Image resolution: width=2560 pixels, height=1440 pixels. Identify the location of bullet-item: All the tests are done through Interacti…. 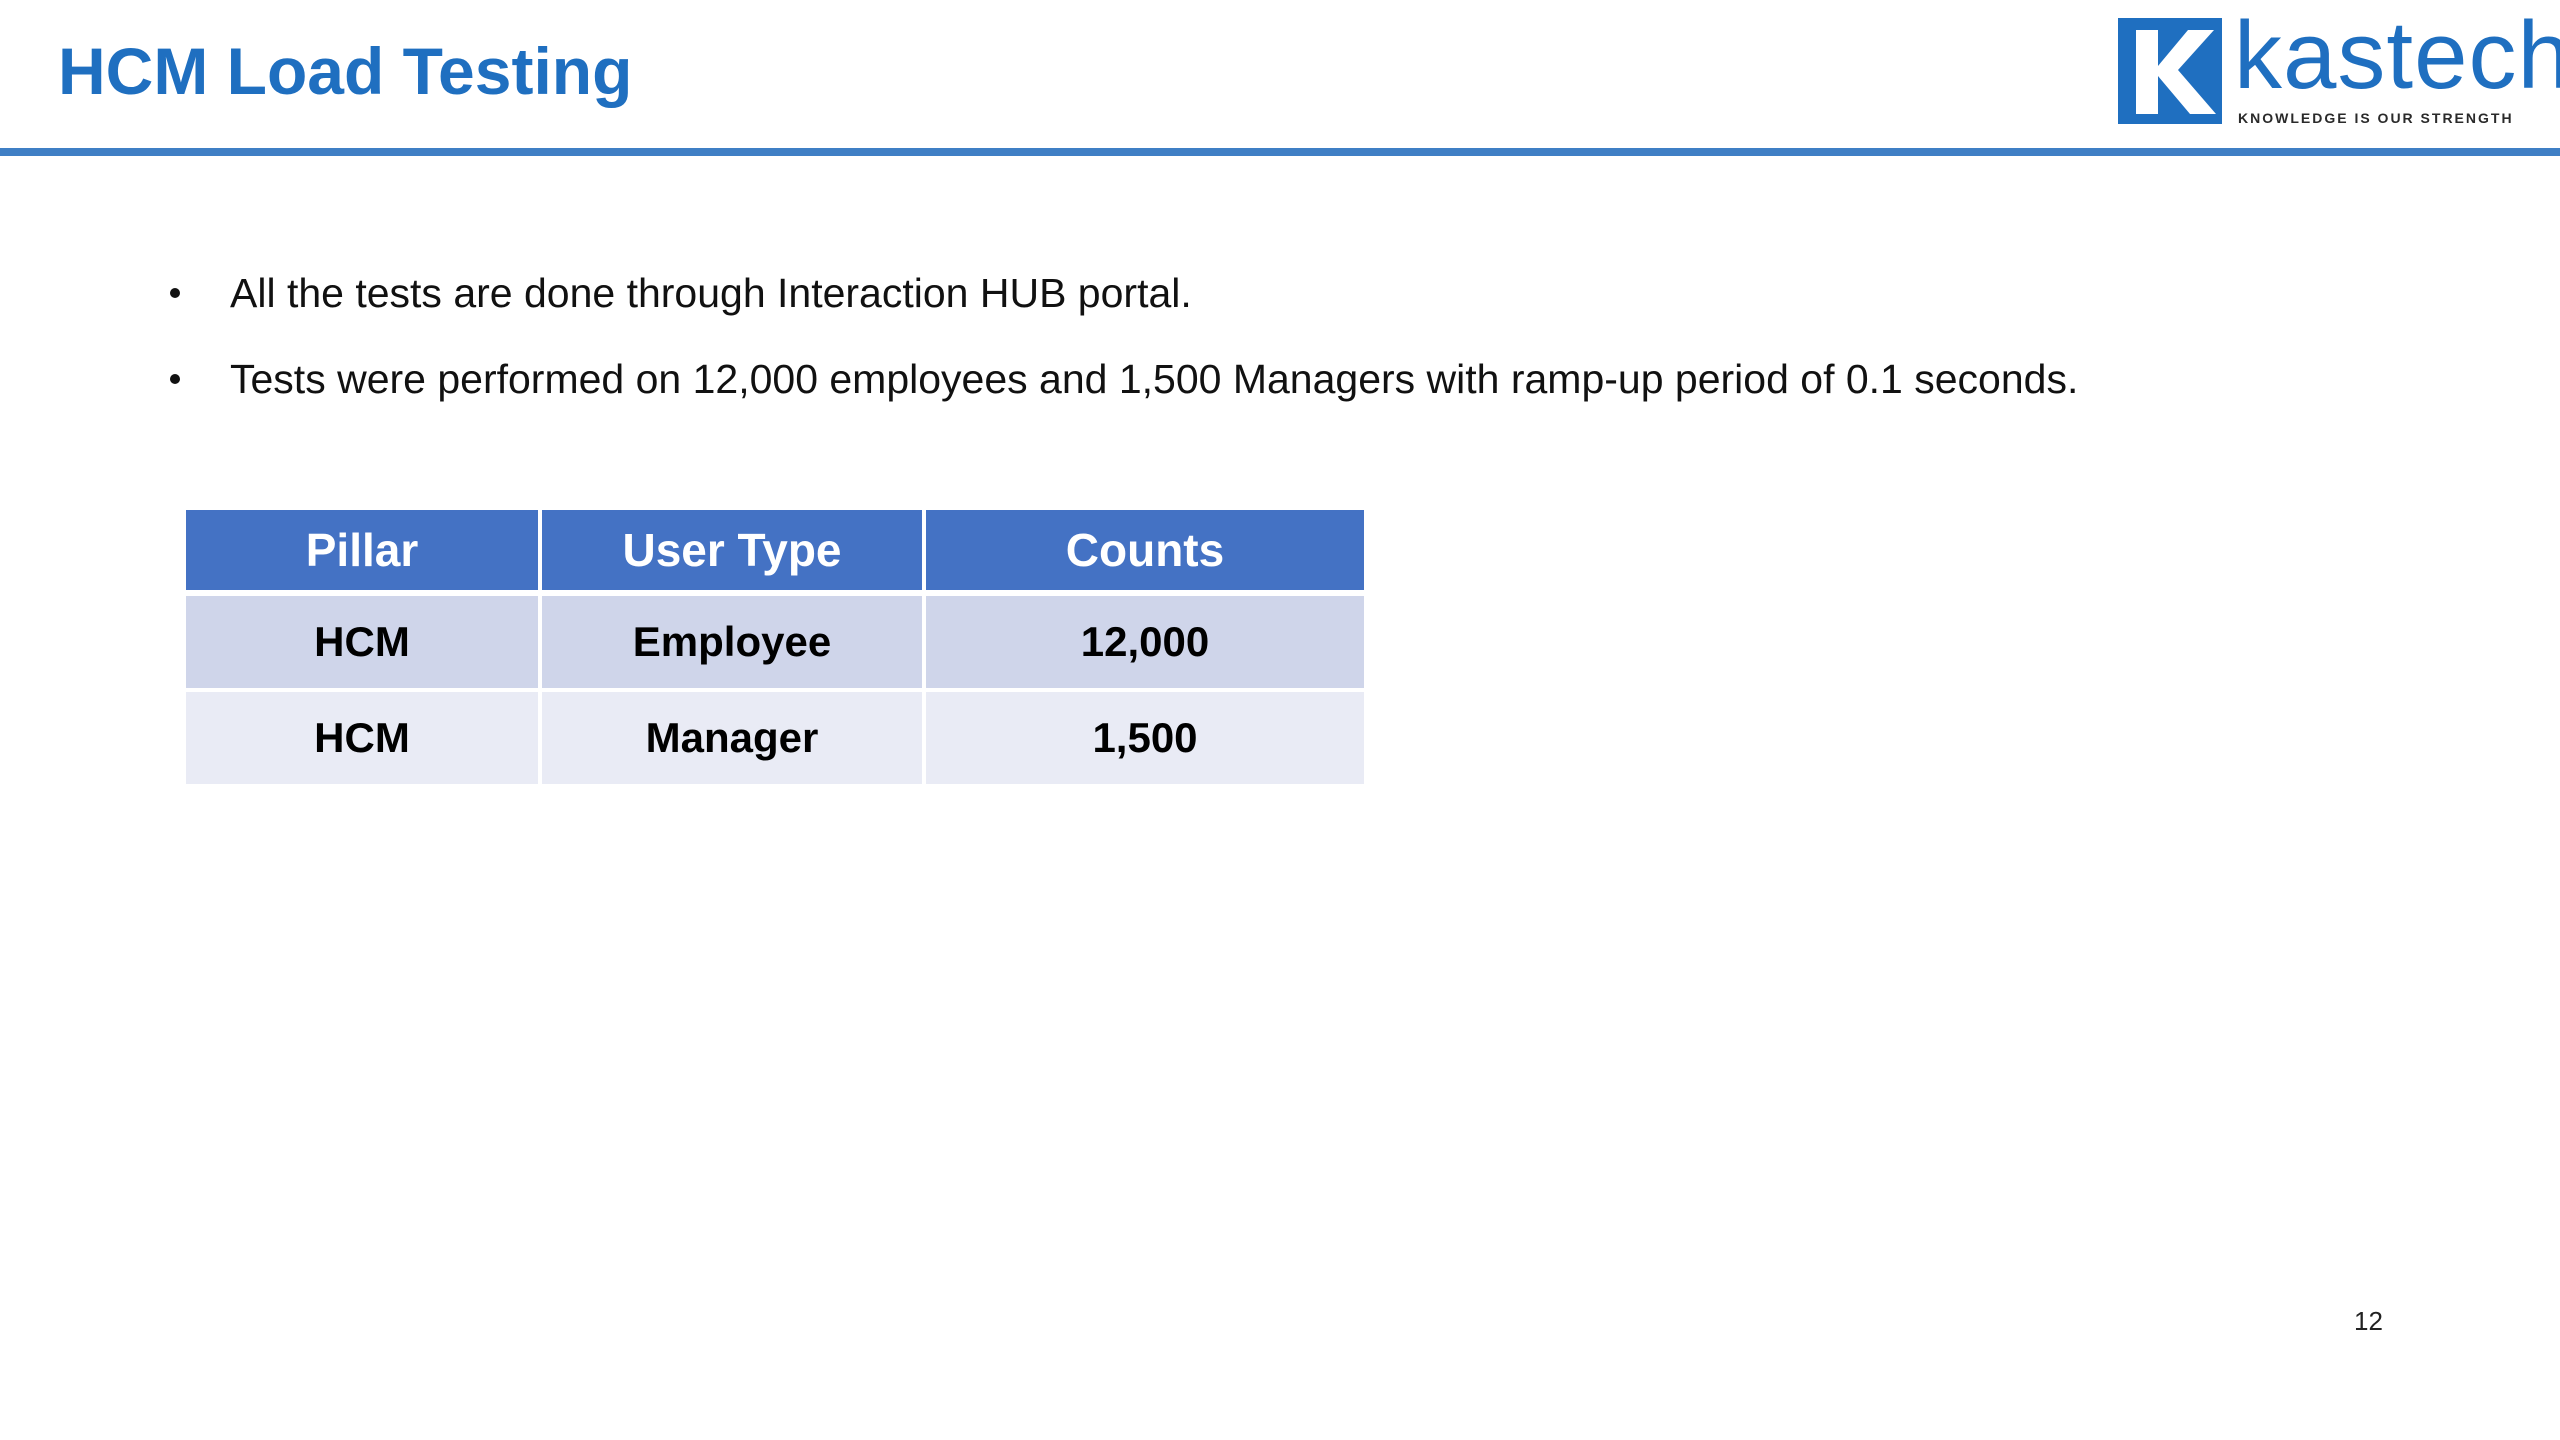
(1119, 293).